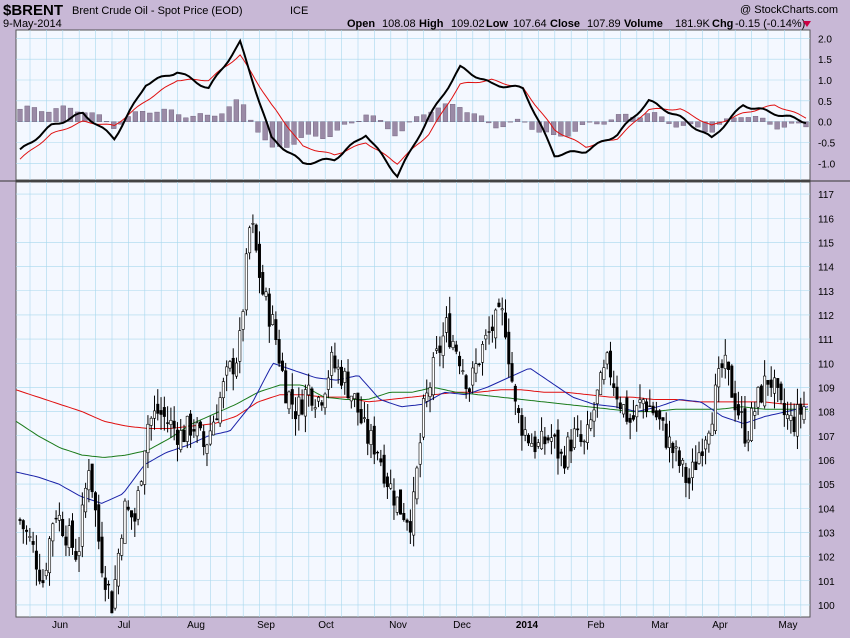 The width and height of the screenshot is (850, 638). I want to click on watermark: @ StockCharts.com, so click(789, 10).